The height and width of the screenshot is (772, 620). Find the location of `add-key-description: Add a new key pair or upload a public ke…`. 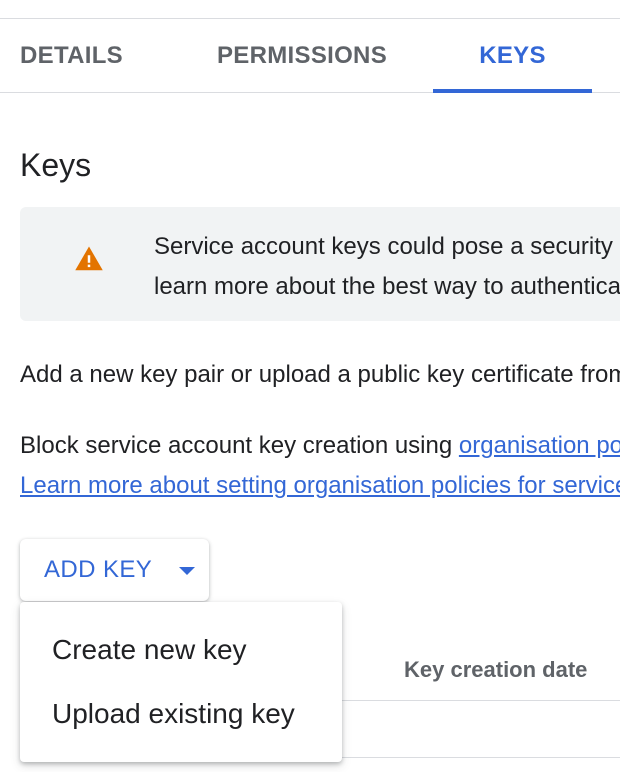

add-key-description: Add a new key pair or upload a public ke… is located at coordinates (320, 374).